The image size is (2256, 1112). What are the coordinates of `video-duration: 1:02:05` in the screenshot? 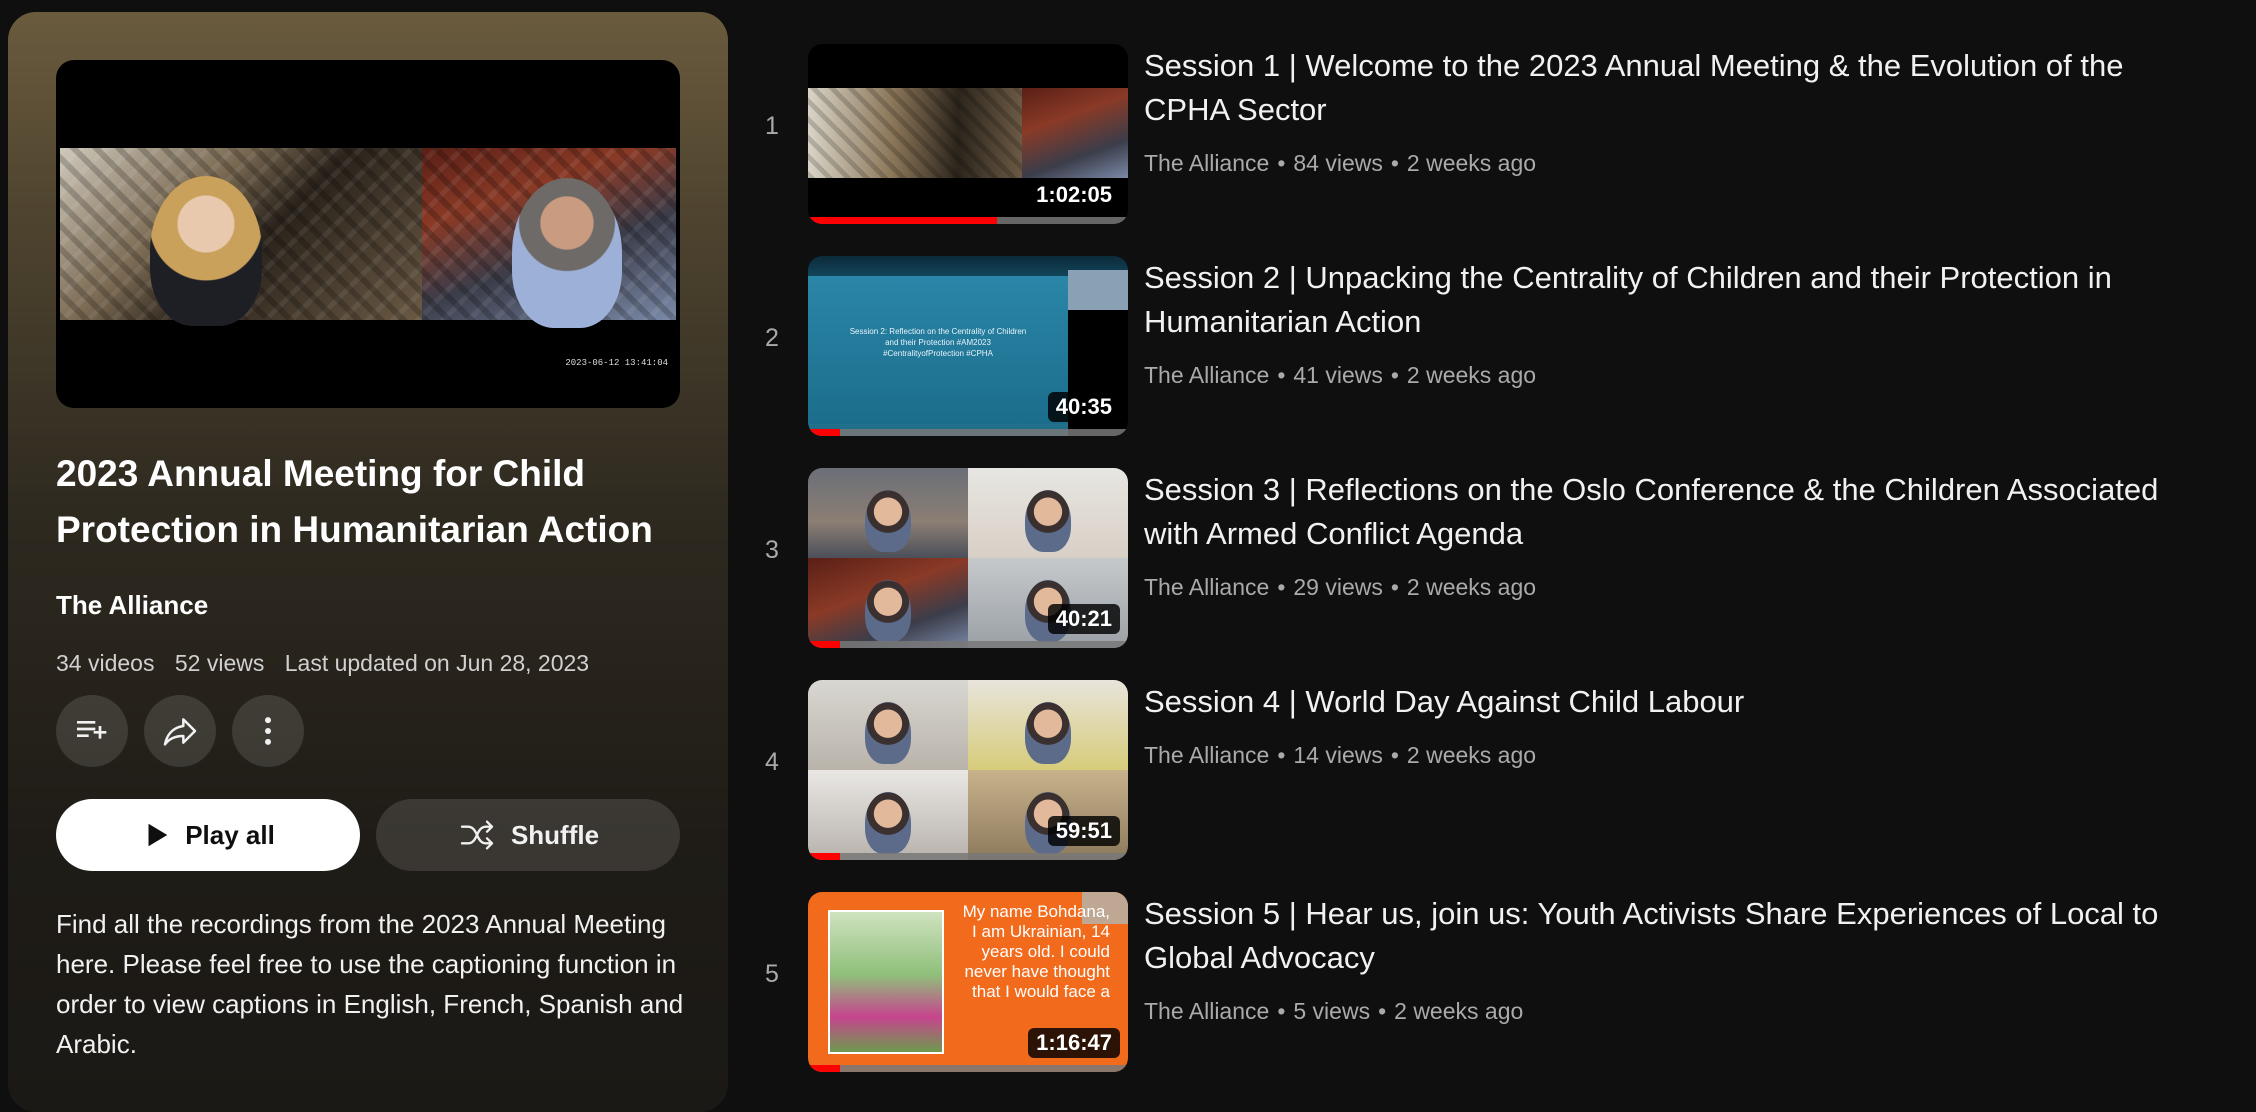 It's located at (1074, 195).